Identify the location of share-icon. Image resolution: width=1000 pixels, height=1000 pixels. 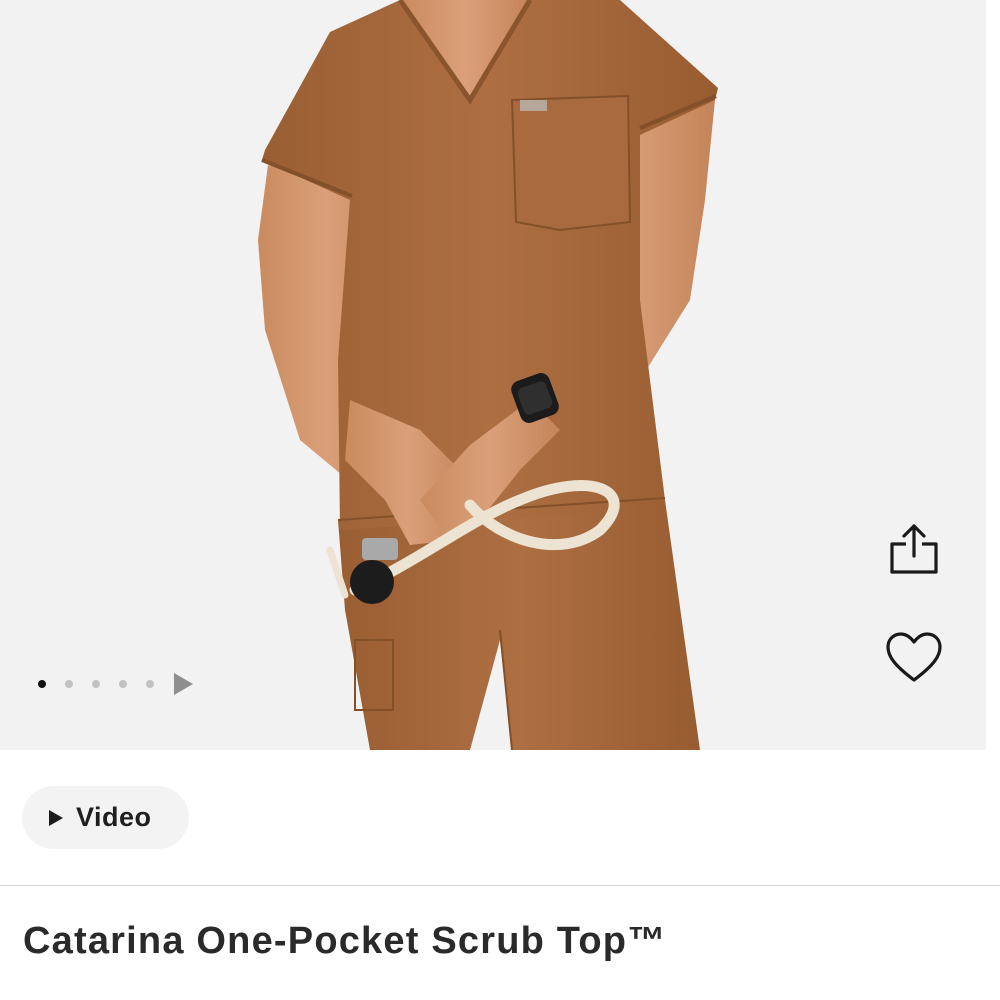
(914, 549).